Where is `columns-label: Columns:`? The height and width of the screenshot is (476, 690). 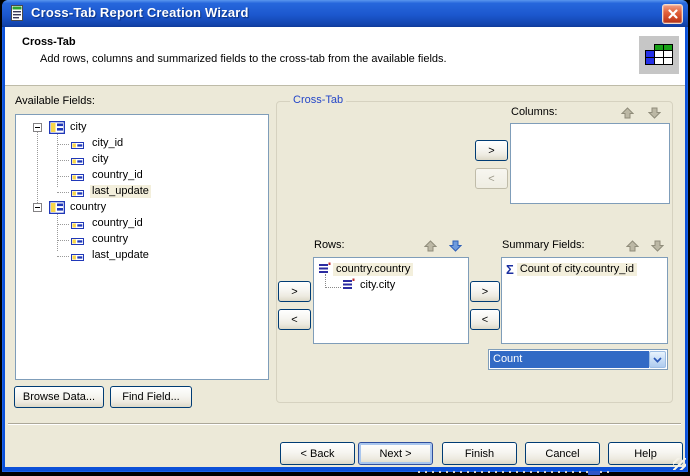 columns-label: Columns: is located at coordinates (534, 112).